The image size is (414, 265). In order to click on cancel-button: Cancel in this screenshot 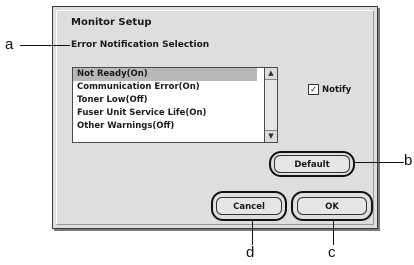, I will do `click(249, 206)`.